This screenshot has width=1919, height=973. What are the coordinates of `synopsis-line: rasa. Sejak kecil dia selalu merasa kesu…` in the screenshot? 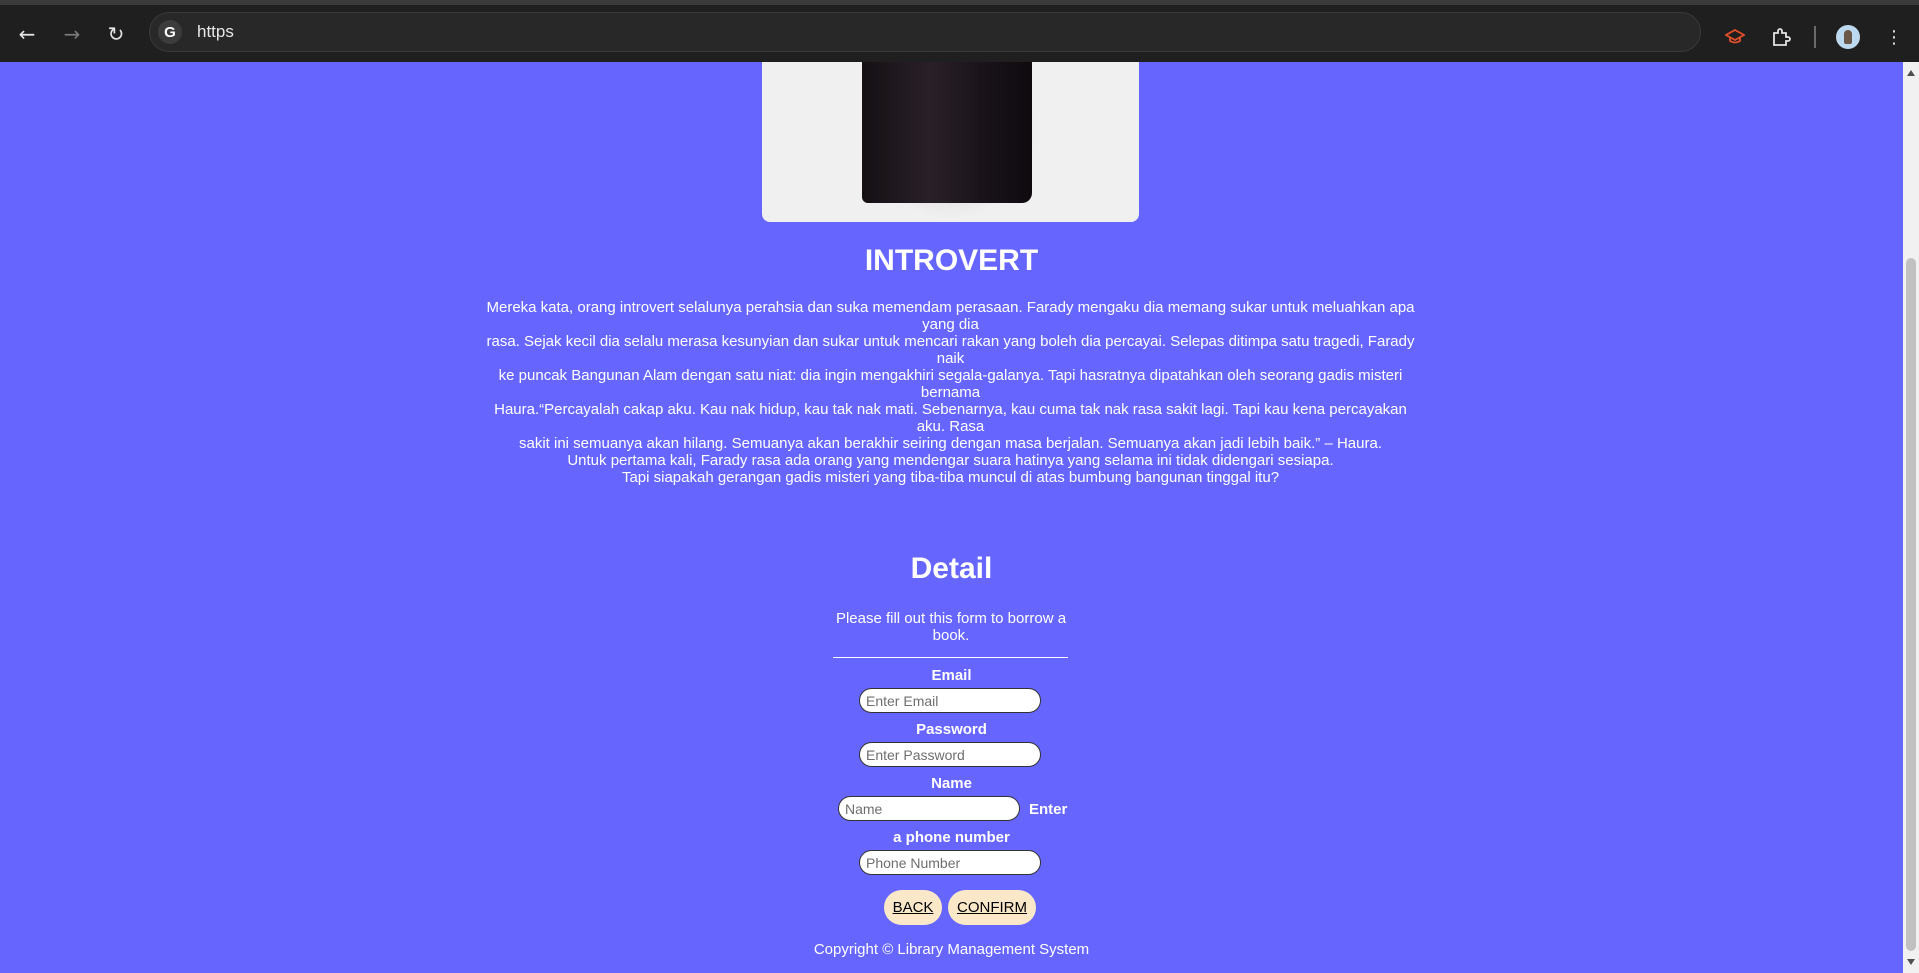 It's located at (950, 350).